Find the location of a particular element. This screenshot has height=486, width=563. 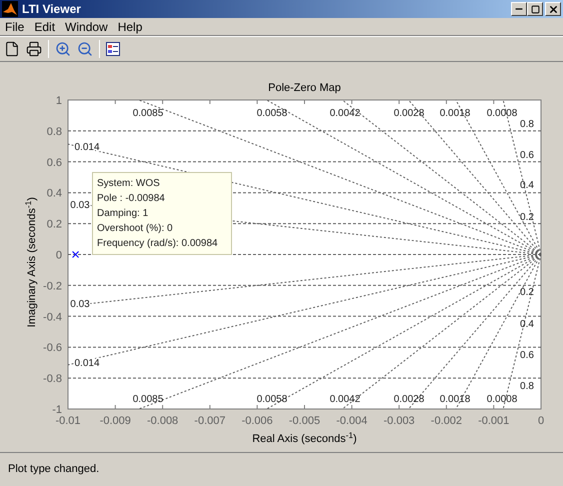

y-tick-label: 0.2 is located at coordinates (54, 224).